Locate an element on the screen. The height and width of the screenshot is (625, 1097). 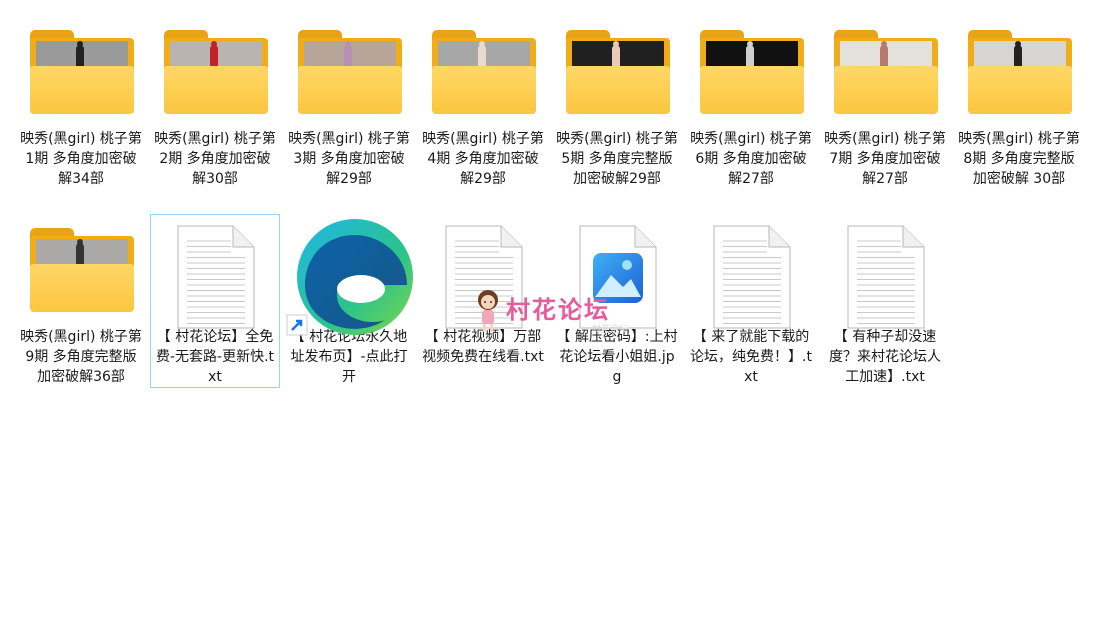
folder-item: 映秀(黑girl) 桃子第3期 多角度加密破解29部 is located at coordinates (349, 103).